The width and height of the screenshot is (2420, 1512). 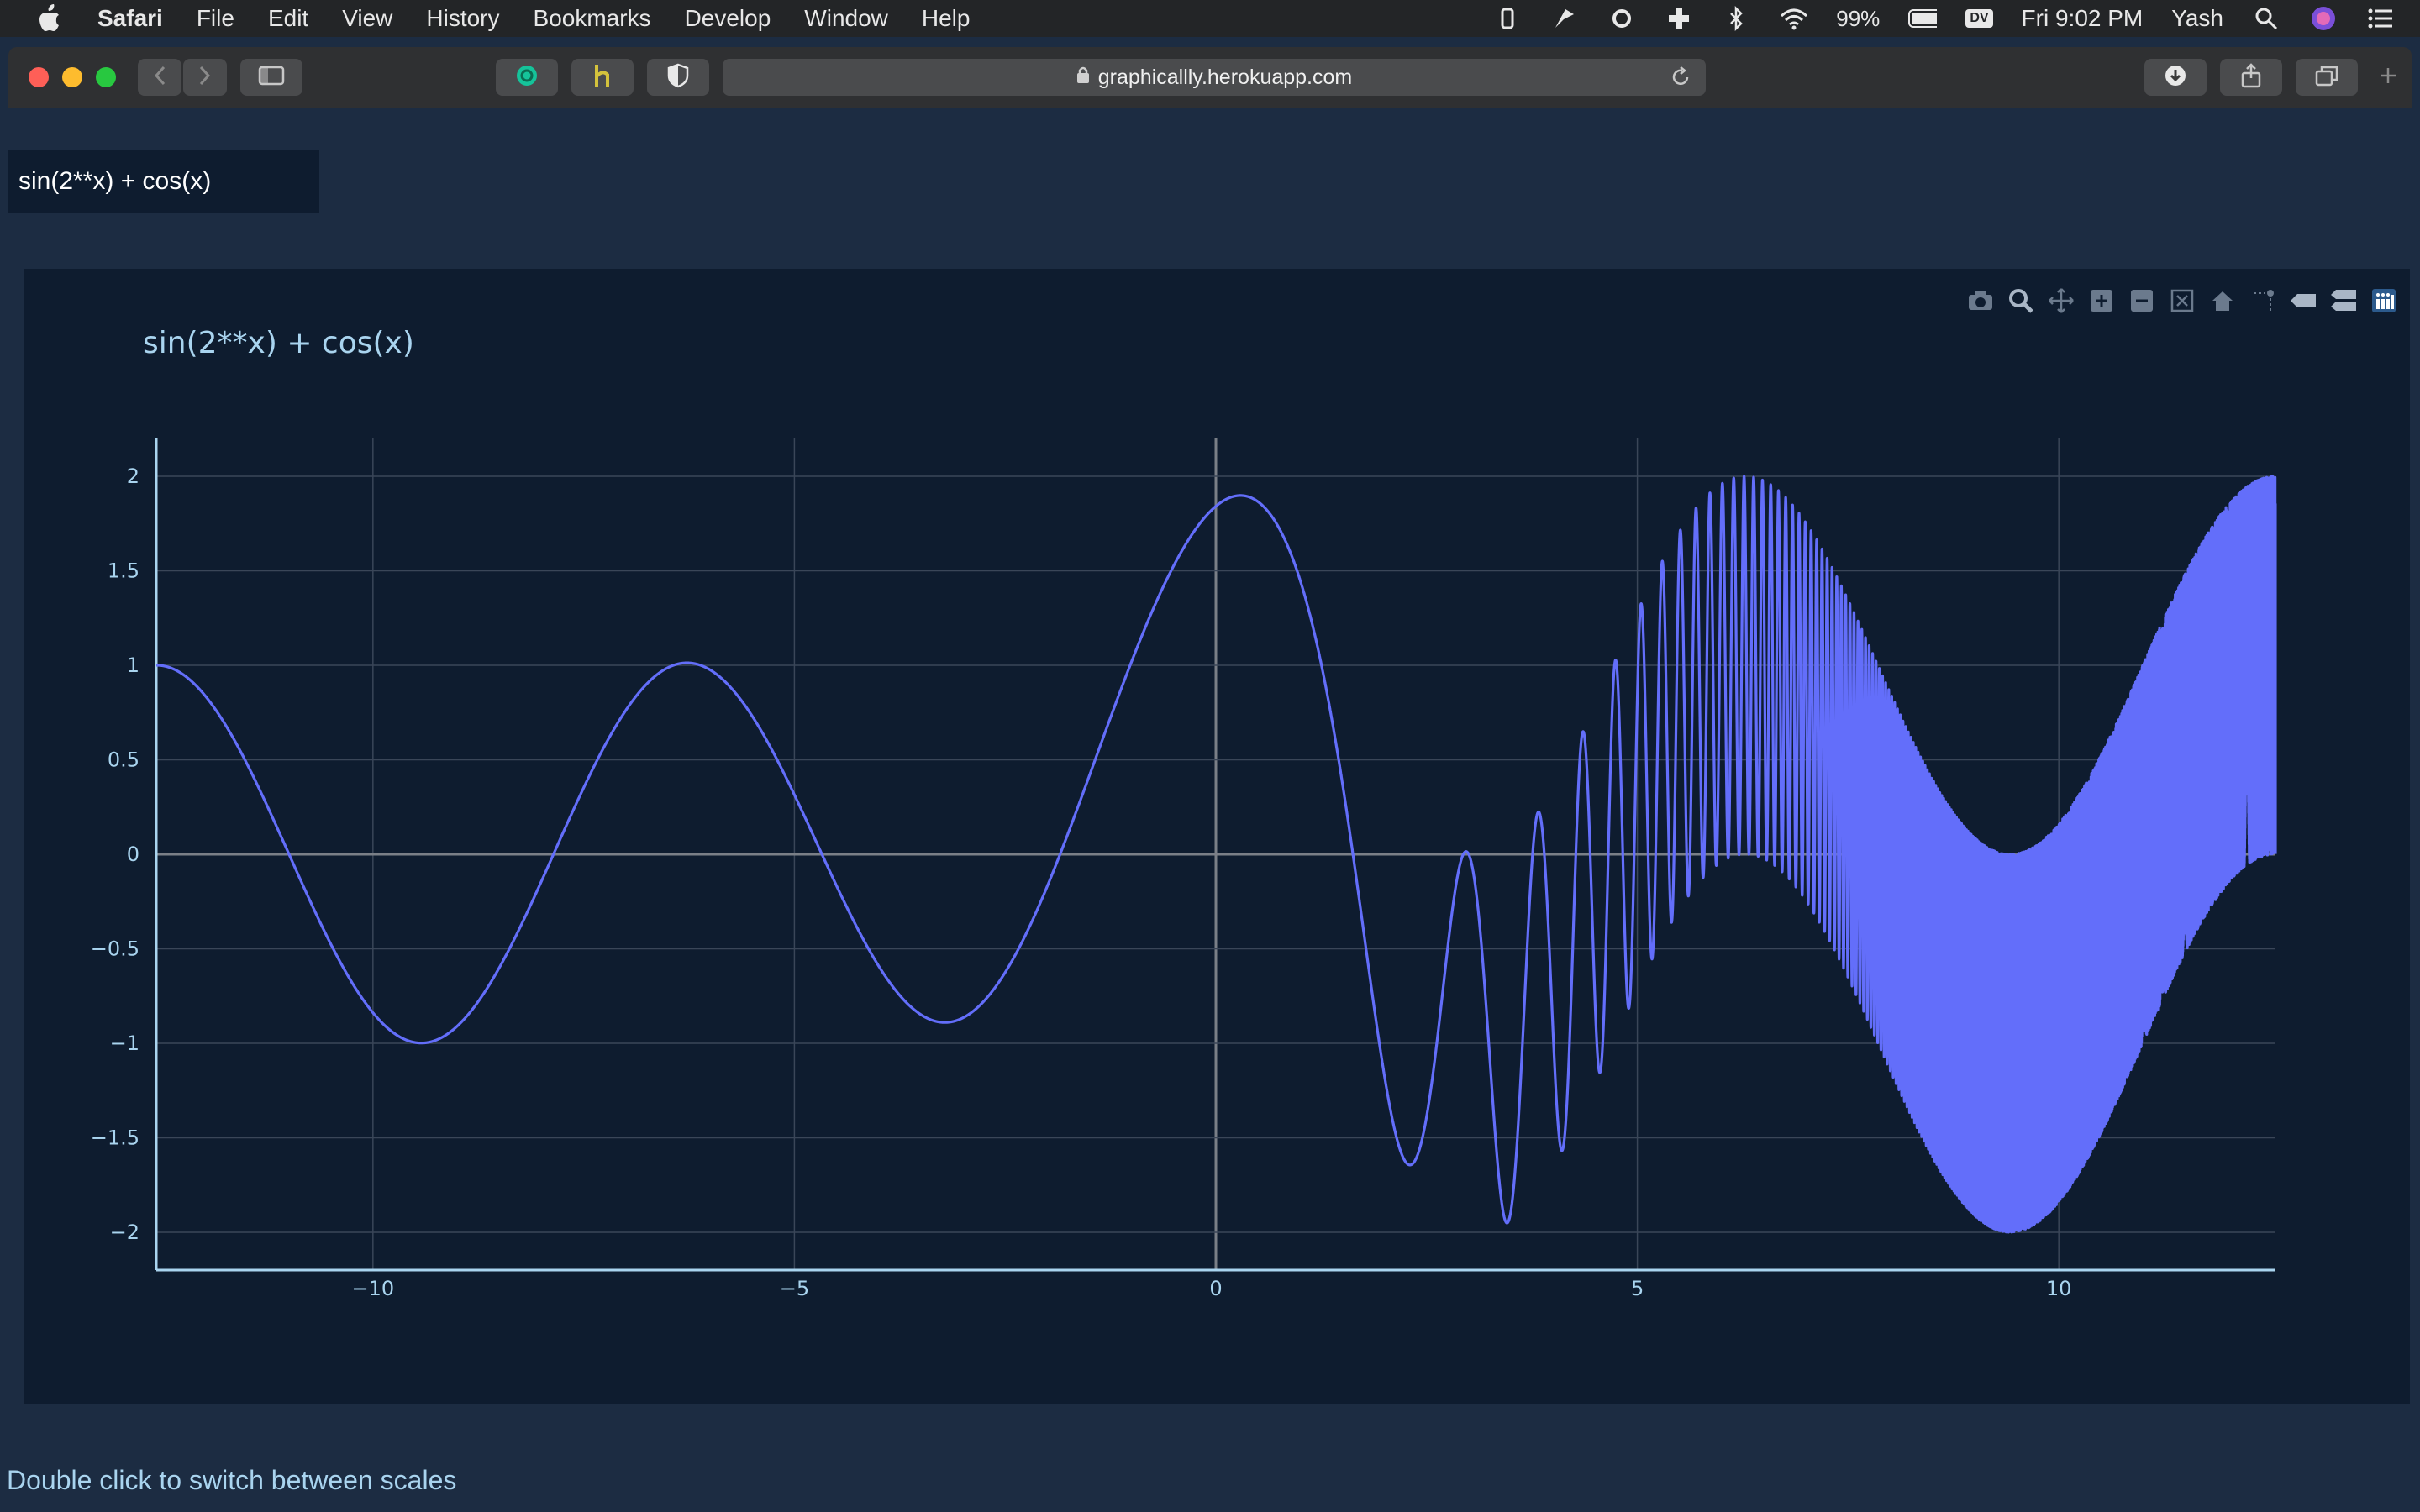 What do you see at coordinates (1859, 18) in the screenshot?
I see `battery-percent: 99%` at bounding box center [1859, 18].